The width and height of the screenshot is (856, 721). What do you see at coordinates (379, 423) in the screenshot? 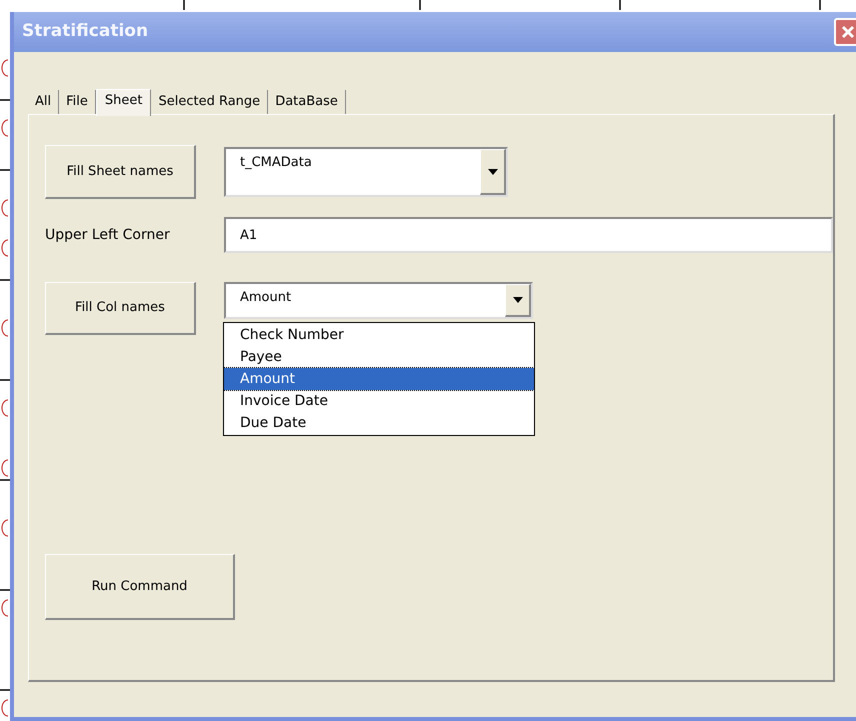
I see `dropdown-option: Due Date` at bounding box center [379, 423].